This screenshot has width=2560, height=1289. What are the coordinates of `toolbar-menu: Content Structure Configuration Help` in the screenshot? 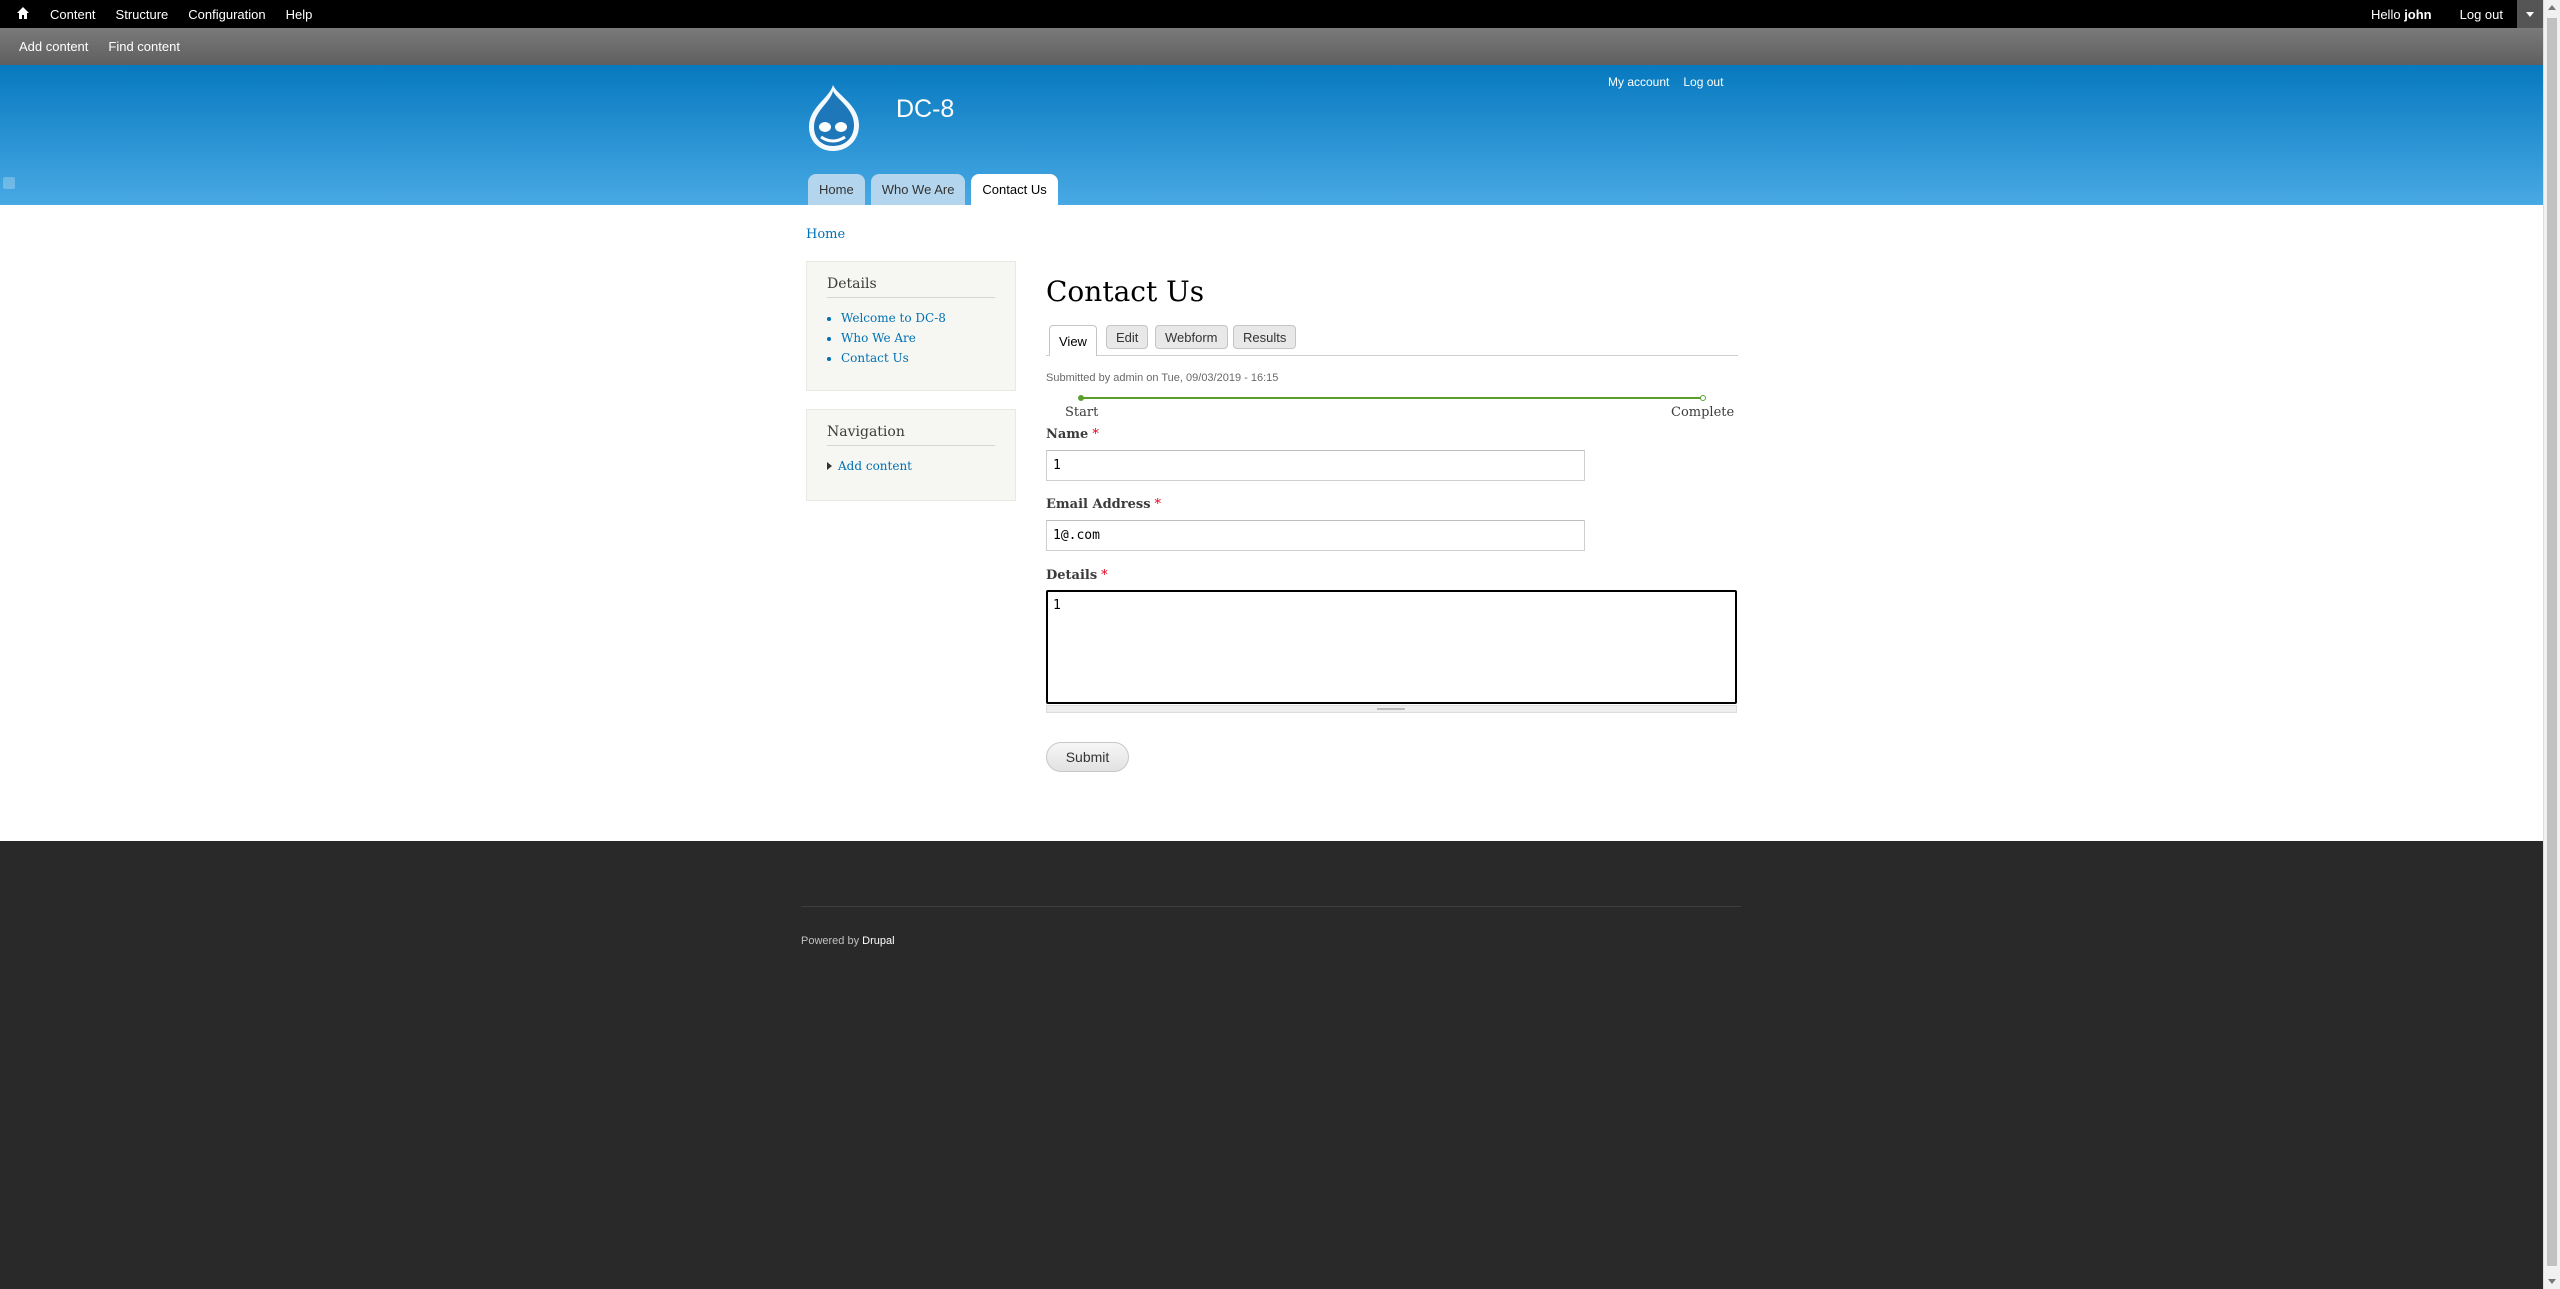 It's located at (164, 14).